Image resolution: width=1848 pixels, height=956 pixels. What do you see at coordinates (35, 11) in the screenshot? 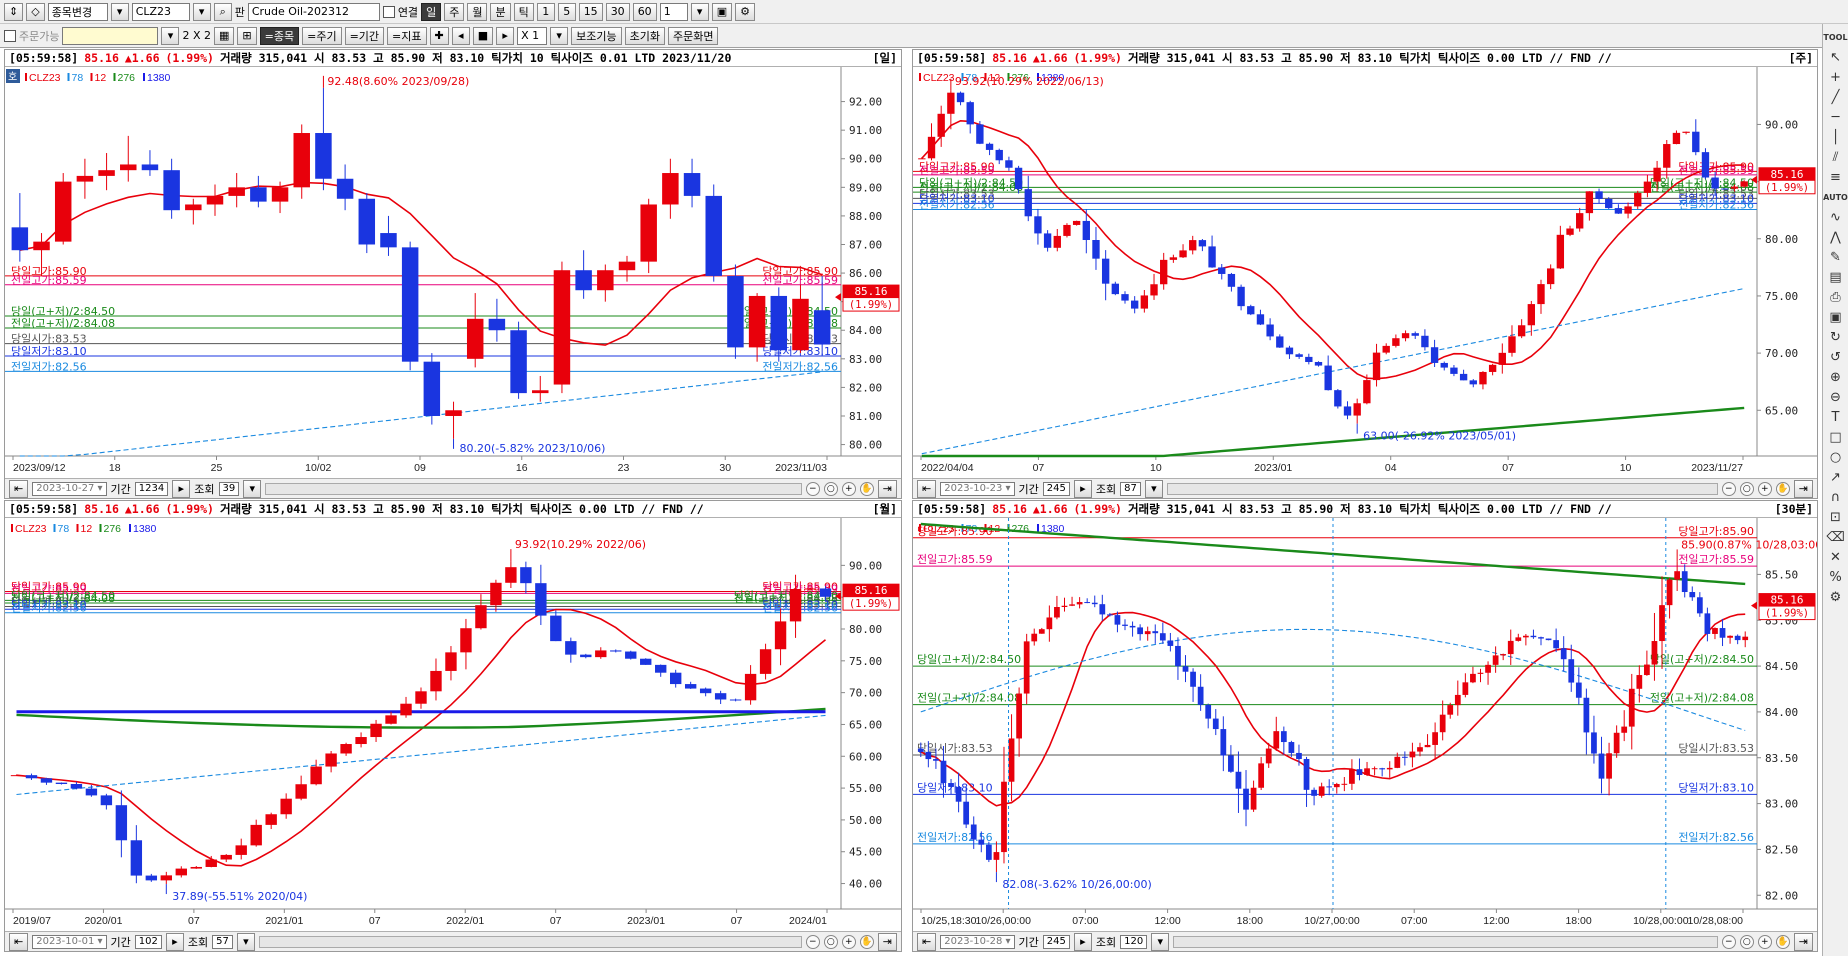
I see `up-down-button: ◇` at bounding box center [35, 11].